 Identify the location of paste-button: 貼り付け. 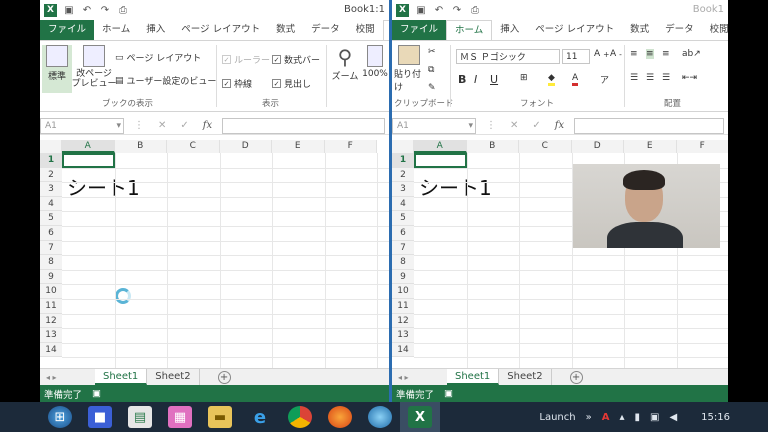
(409, 69).